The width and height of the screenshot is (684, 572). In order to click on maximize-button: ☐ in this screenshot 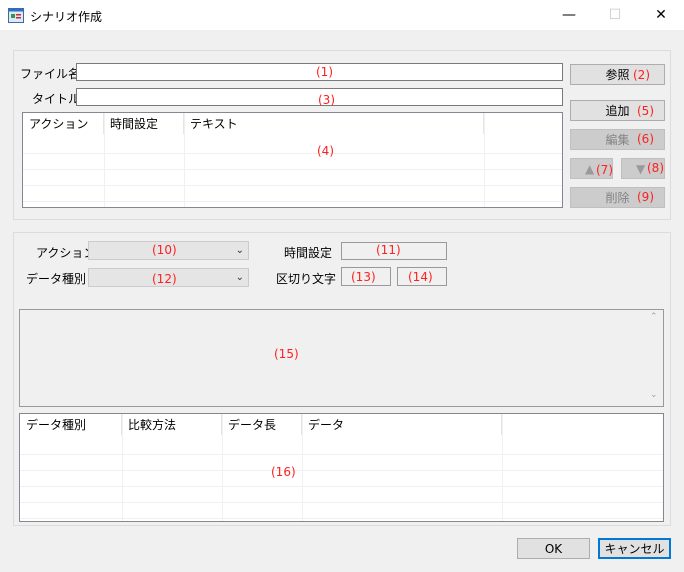, I will do `click(615, 15)`.